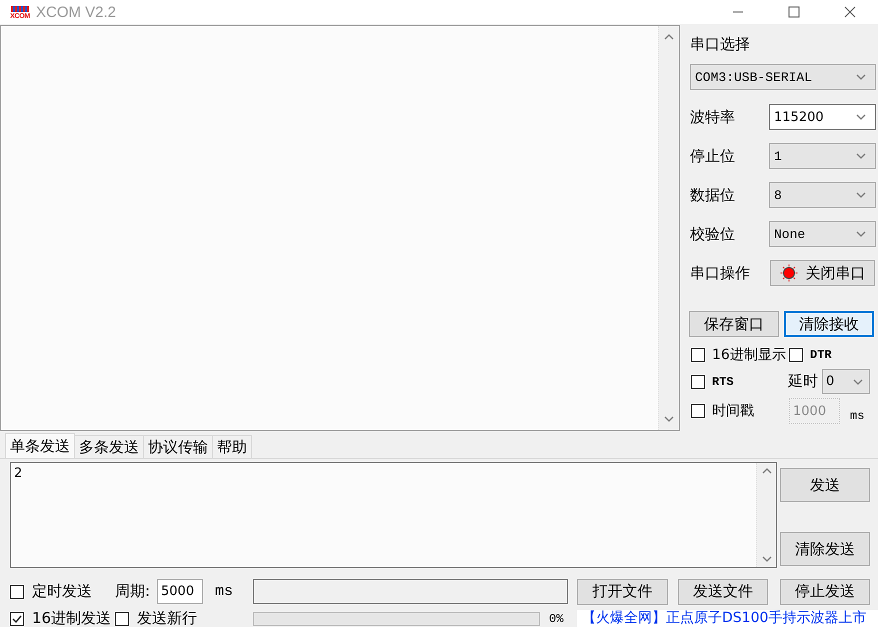 Image resolution: width=878 pixels, height=627 pixels. I want to click on checkbox-label: 16进制发送, so click(72, 618).